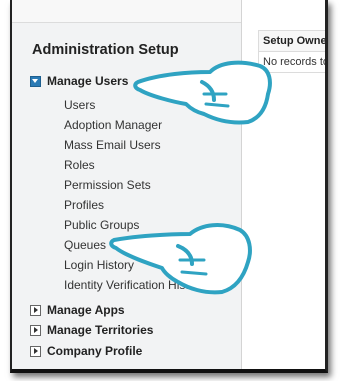  I want to click on sidebar-item-public-groups: Public Groups, so click(134, 225).